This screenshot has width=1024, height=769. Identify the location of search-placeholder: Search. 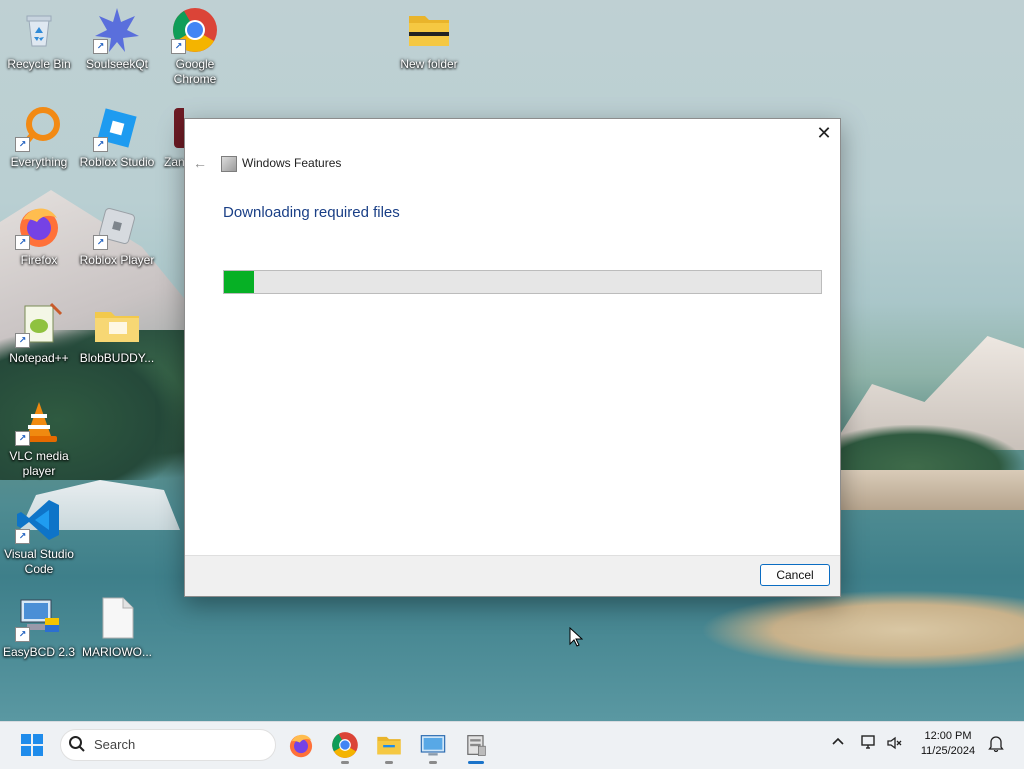
(115, 744).